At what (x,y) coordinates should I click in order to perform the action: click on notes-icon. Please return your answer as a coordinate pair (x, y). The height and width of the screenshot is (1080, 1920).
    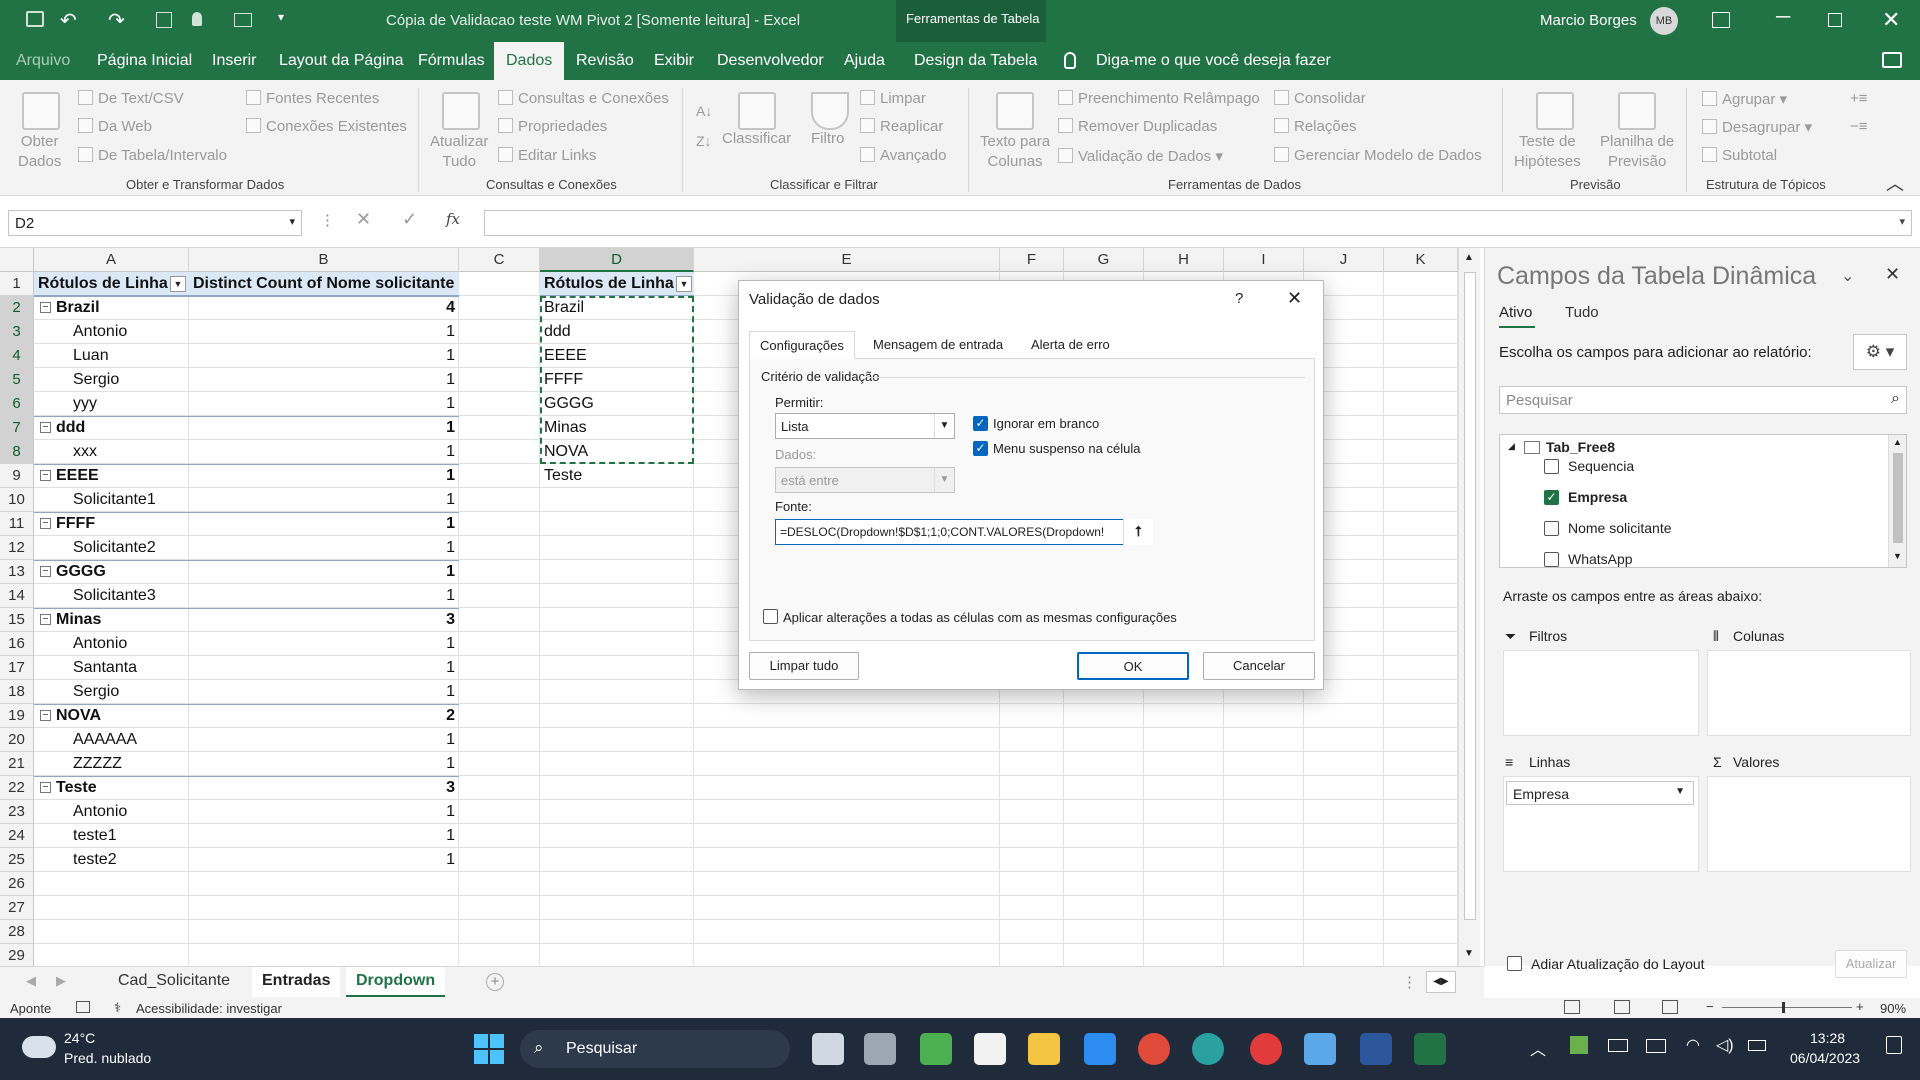
    Looking at the image, I should click on (936, 1049).